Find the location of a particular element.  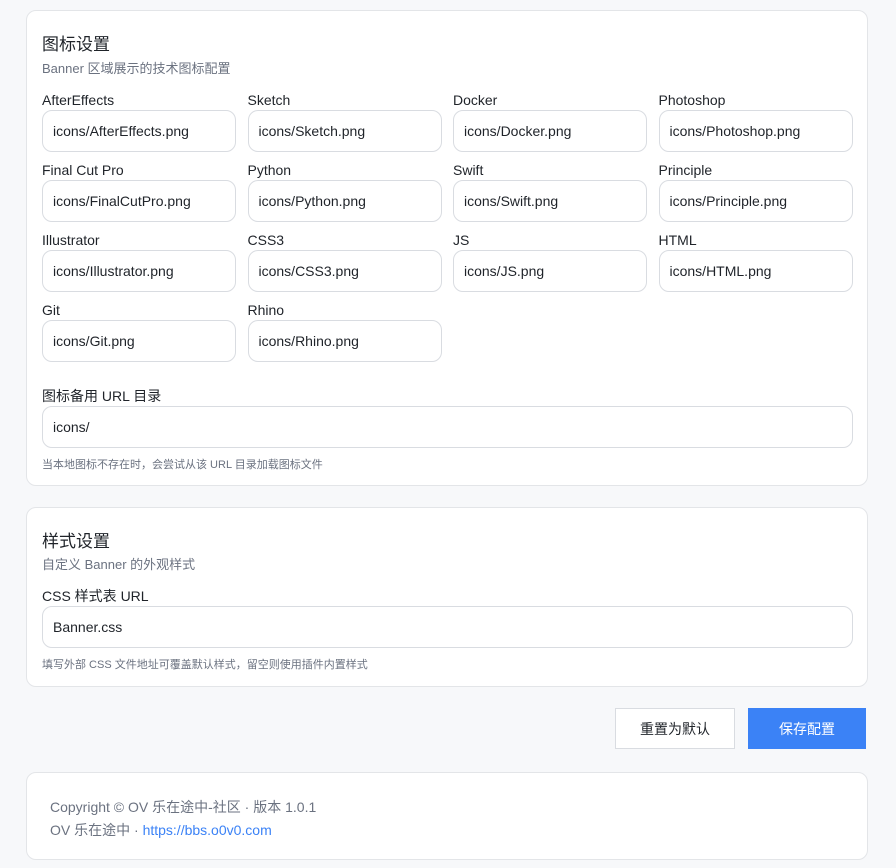

icon-settings-subtitle: Banner 区域展示的技术图标配置 is located at coordinates (136, 68).